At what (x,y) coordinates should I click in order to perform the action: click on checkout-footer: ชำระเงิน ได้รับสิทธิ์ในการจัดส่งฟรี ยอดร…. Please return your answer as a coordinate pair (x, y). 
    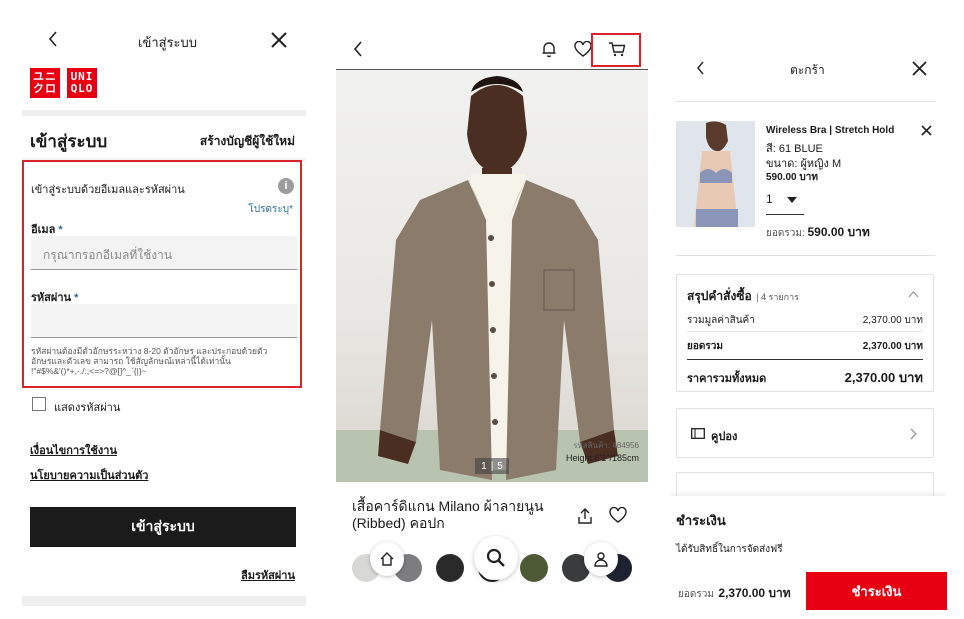
    Looking at the image, I should click on (808, 557).